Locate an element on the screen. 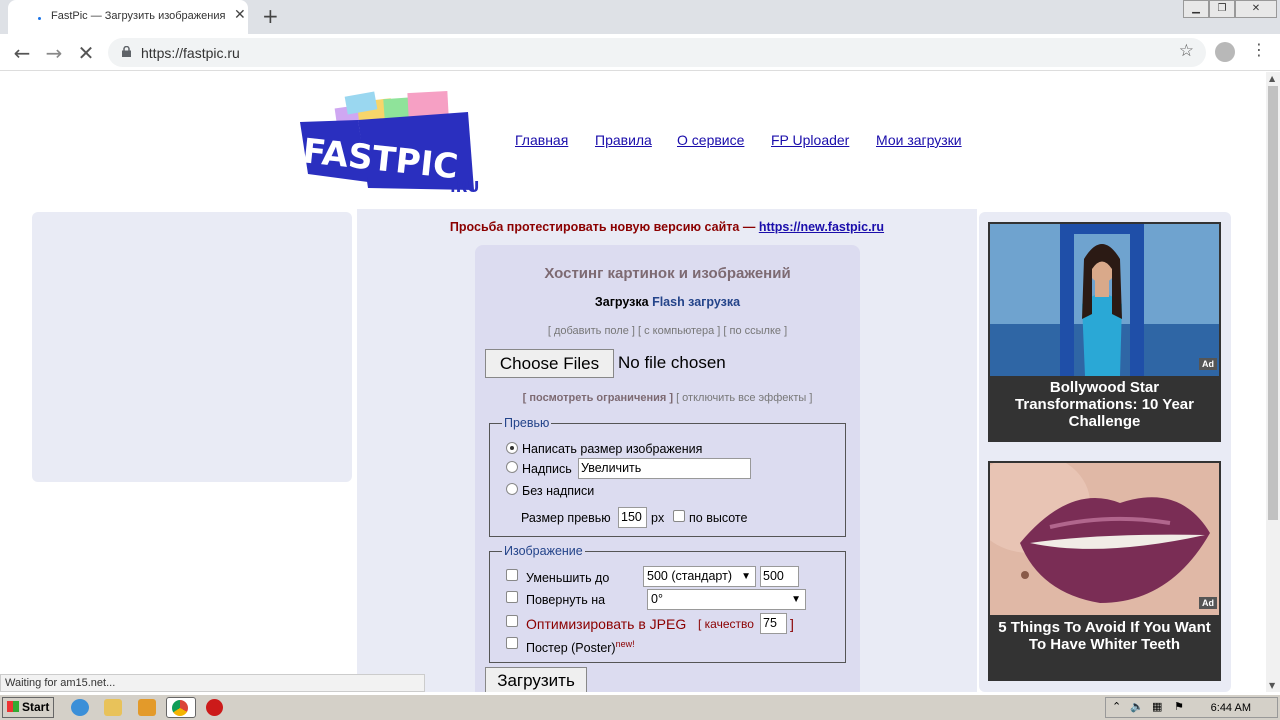 The width and height of the screenshot is (1280, 720). radio-caption-label: Надпись is located at coordinates (547, 469).